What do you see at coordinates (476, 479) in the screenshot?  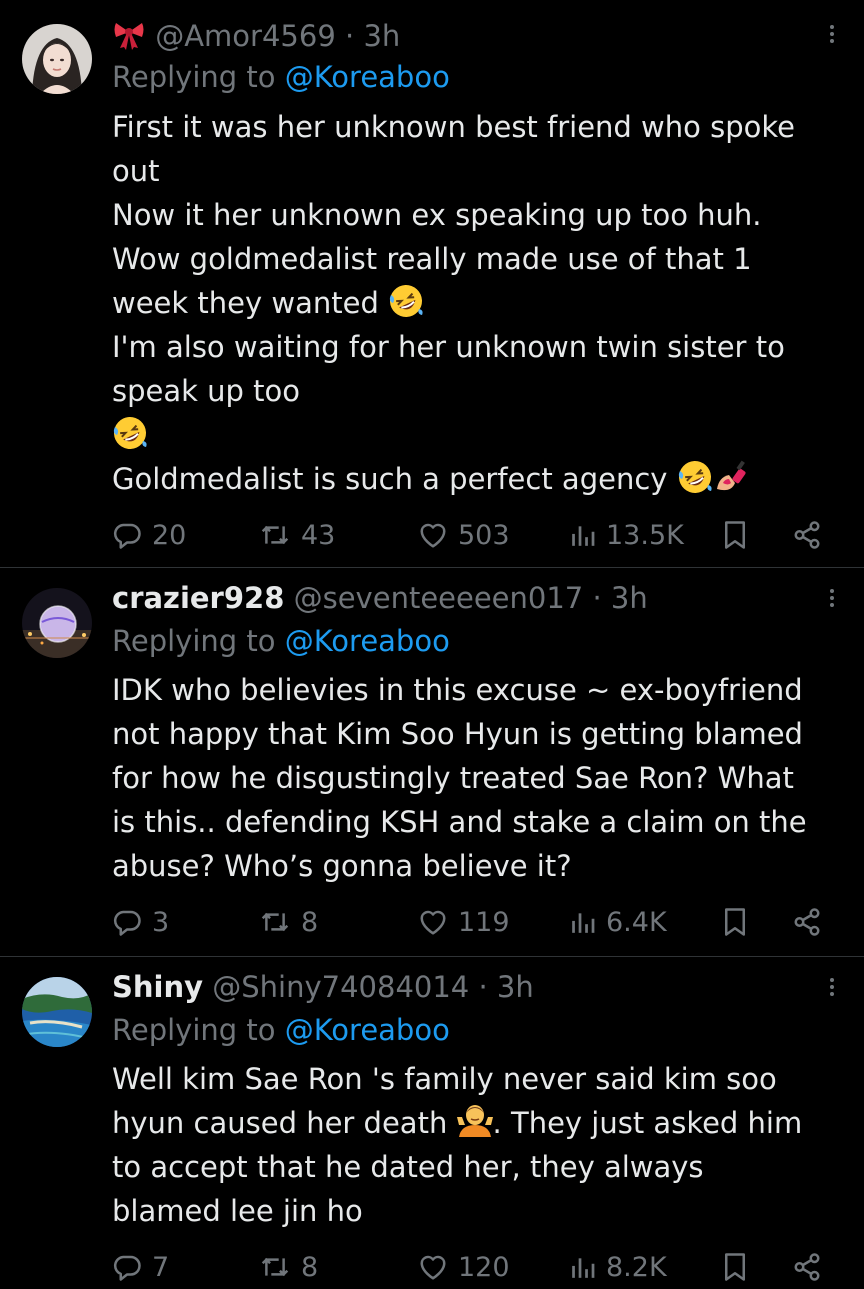 I see `tweet-line-with-emoji: Goldmedalist is such a perfect agency` at bounding box center [476, 479].